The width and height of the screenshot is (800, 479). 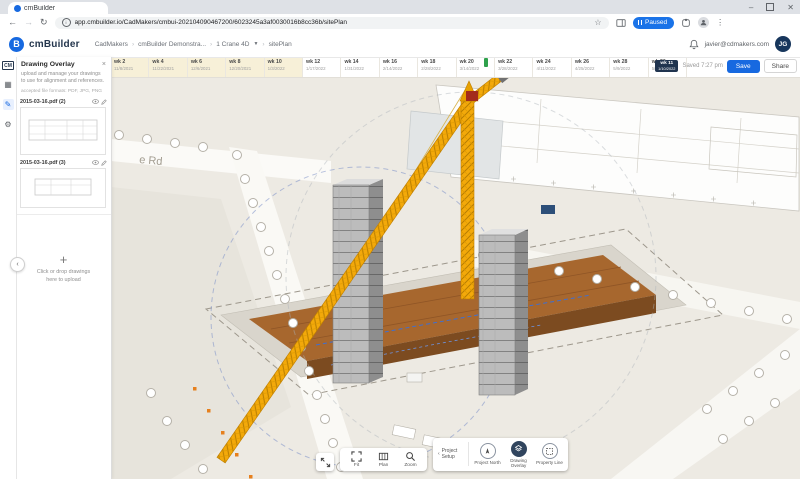 I want to click on pause-icon, so click(x=640, y=22).